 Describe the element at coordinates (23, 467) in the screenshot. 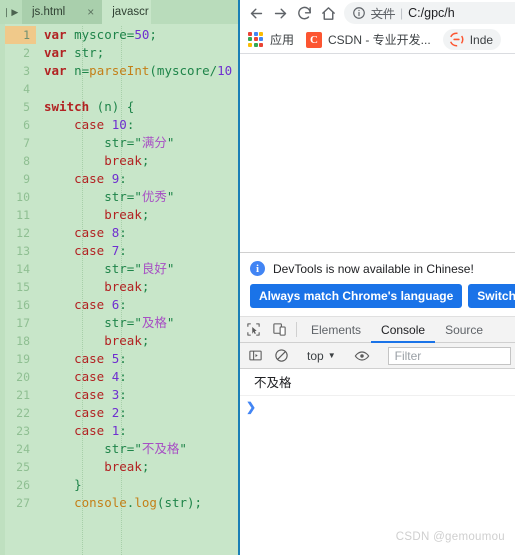

I see `line-number: 25` at that location.